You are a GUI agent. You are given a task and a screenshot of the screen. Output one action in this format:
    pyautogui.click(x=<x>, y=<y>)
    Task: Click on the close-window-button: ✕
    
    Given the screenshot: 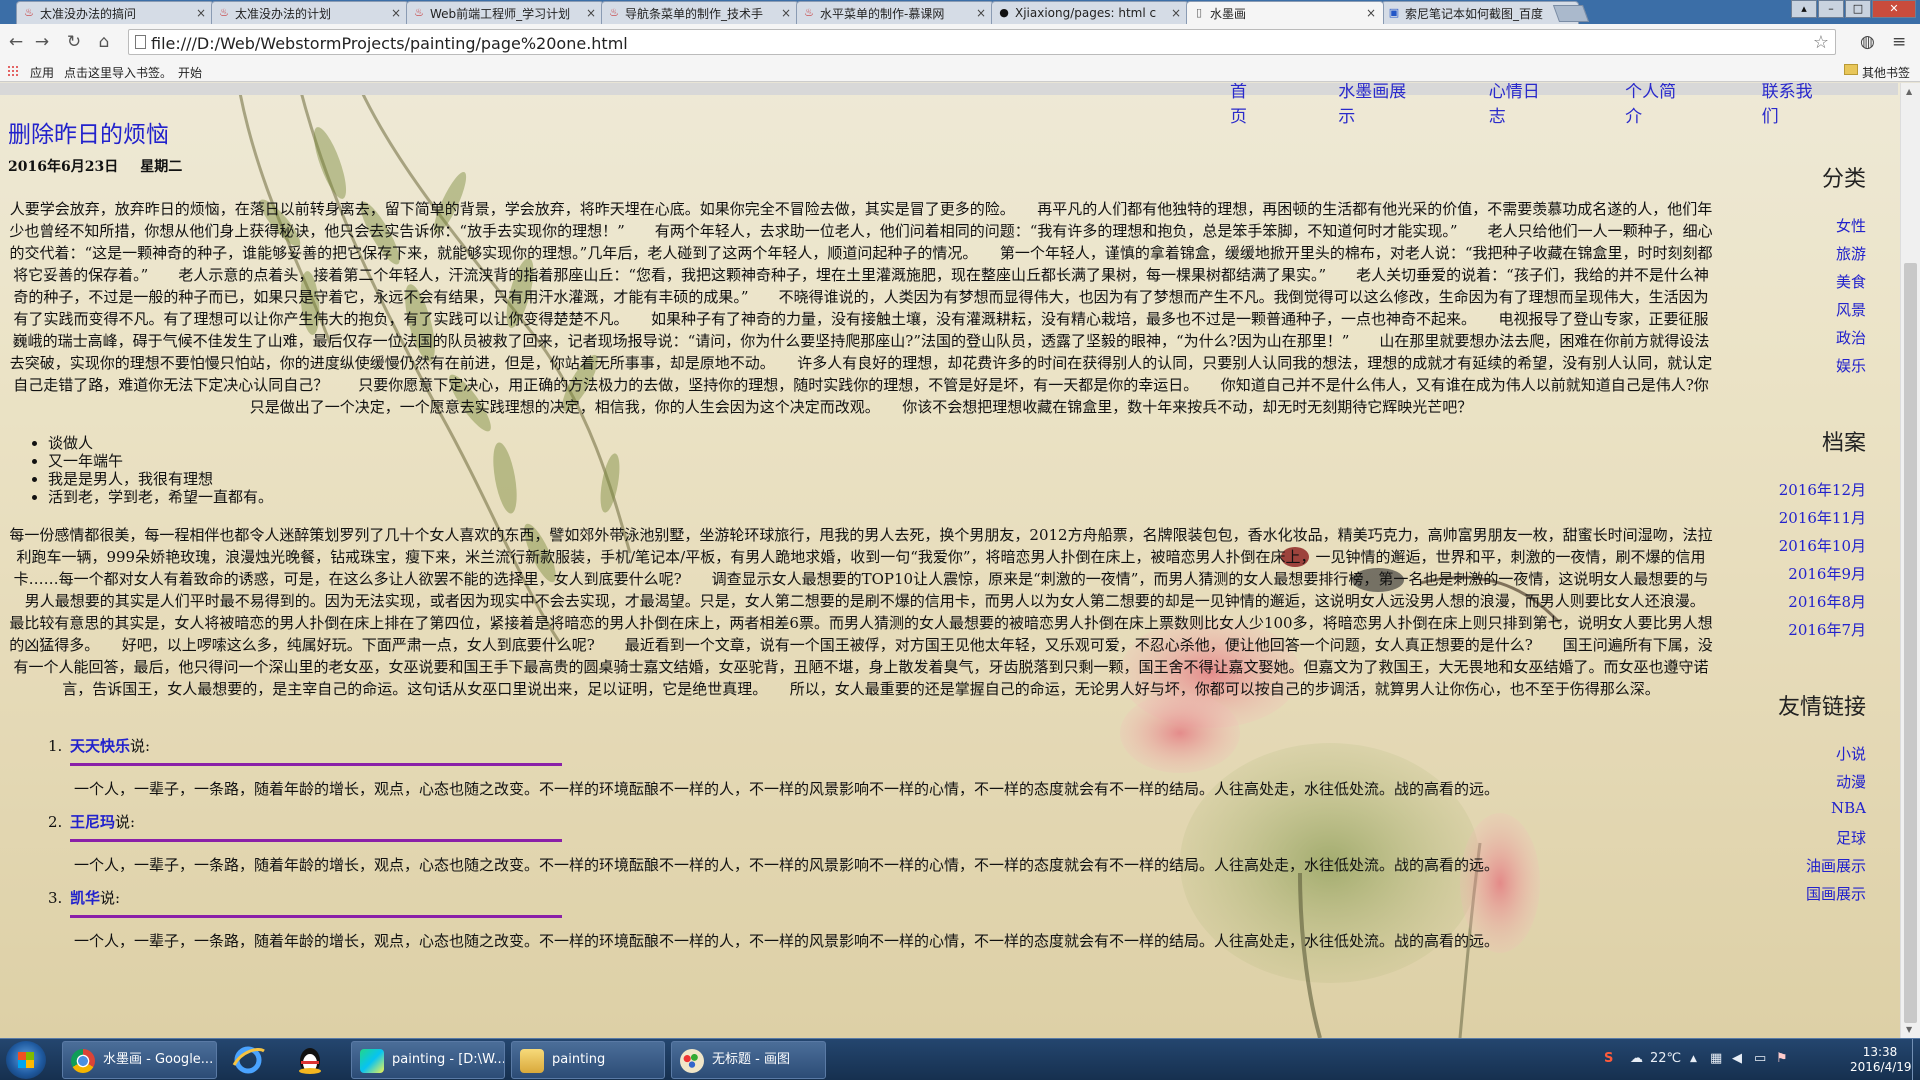 What is the action you would take?
    pyautogui.click(x=1894, y=9)
    